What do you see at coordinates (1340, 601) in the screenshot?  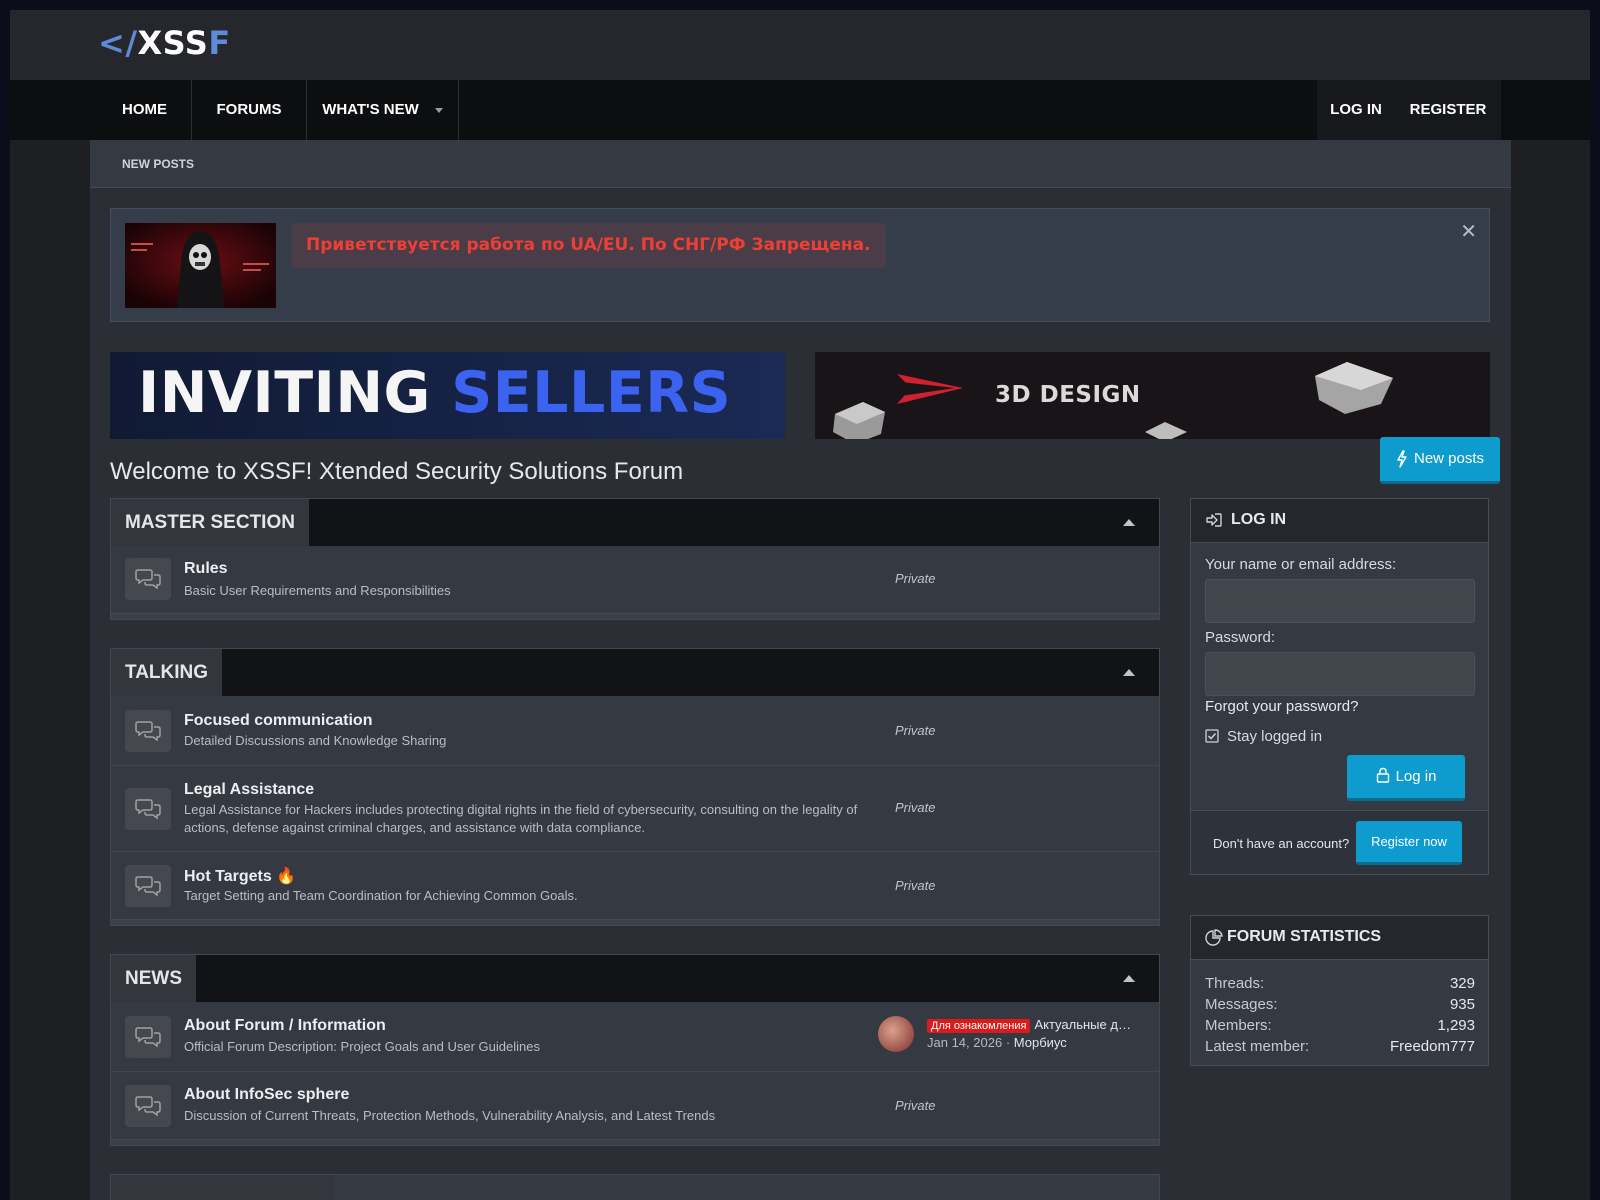 I see `username-input` at bounding box center [1340, 601].